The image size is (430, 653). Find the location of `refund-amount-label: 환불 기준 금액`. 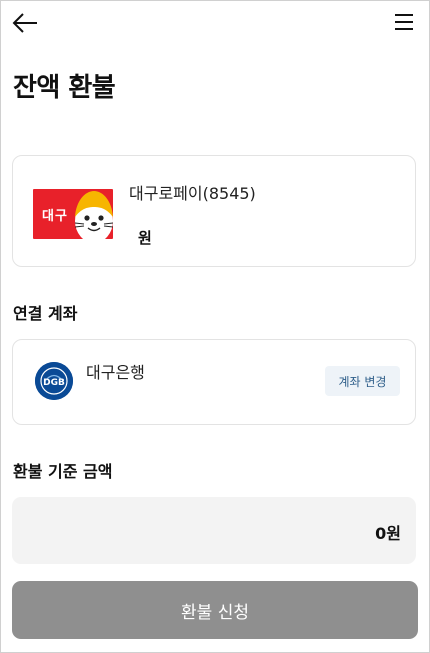

refund-amount-label: 환불 기준 금액 is located at coordinates (63, 471).